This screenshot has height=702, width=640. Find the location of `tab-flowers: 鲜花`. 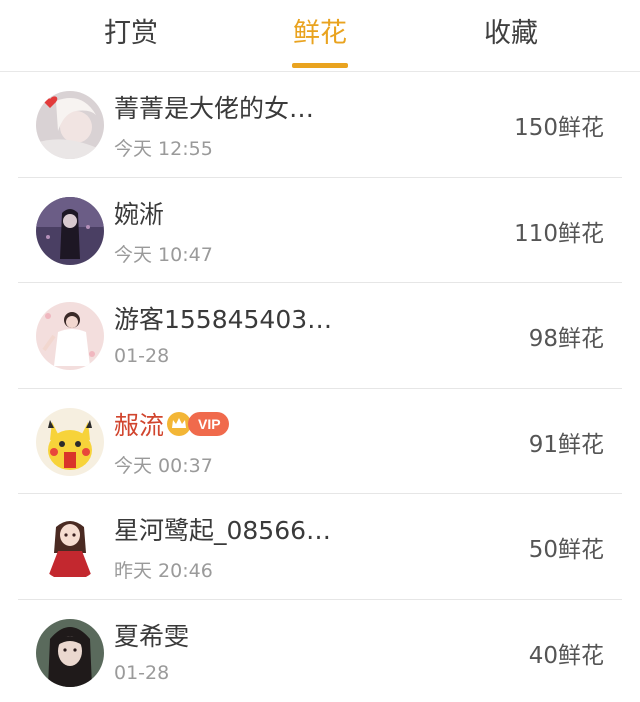

tab-flowers: 鲜花 is located at coordinates (320, 41).